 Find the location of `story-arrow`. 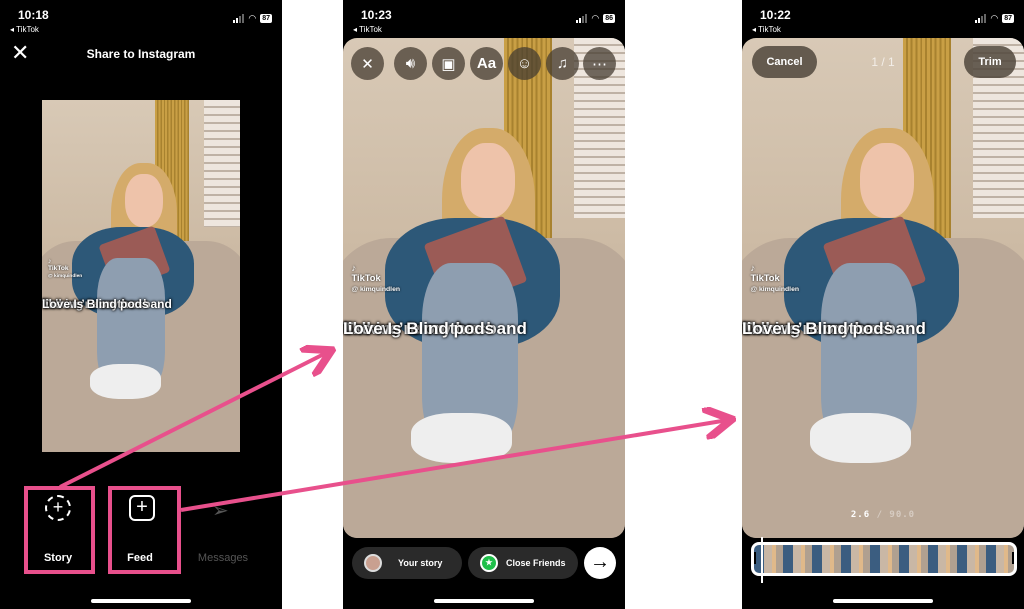

story-arrow is located at coordinates (193, 420).